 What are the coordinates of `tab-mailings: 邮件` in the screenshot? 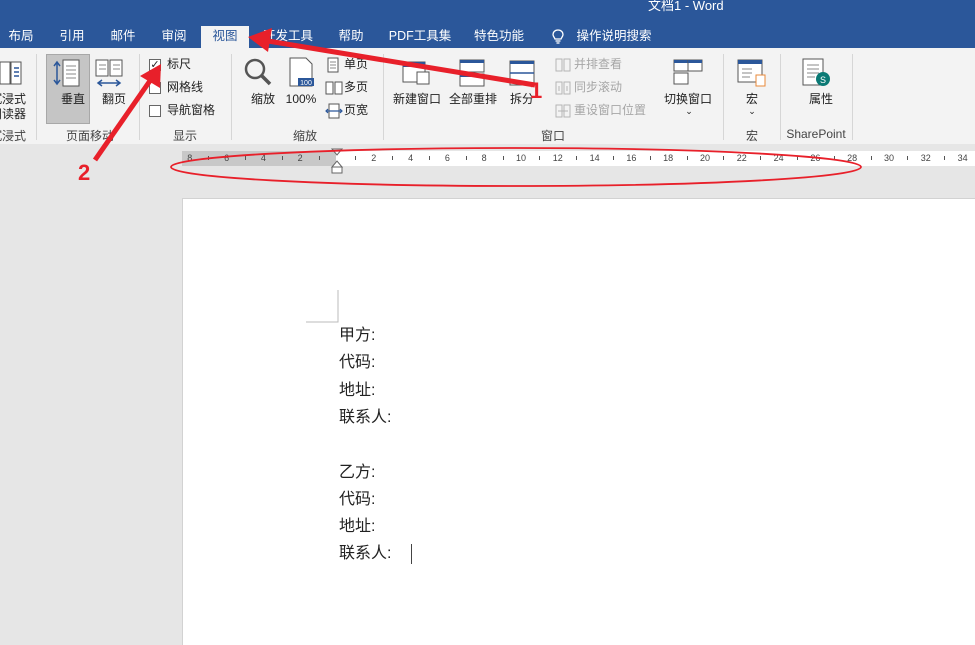 It's located at (123, 37).